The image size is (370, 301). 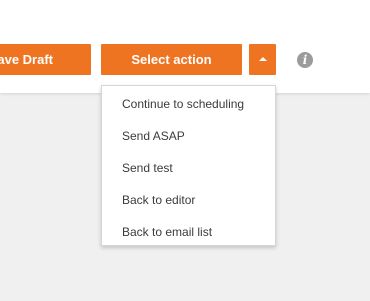 What do you see at coordinates (158, 200) in the screenshot?
I see `menu-item-back-to-editor: Back to editor` at bounding box center [158, 200].